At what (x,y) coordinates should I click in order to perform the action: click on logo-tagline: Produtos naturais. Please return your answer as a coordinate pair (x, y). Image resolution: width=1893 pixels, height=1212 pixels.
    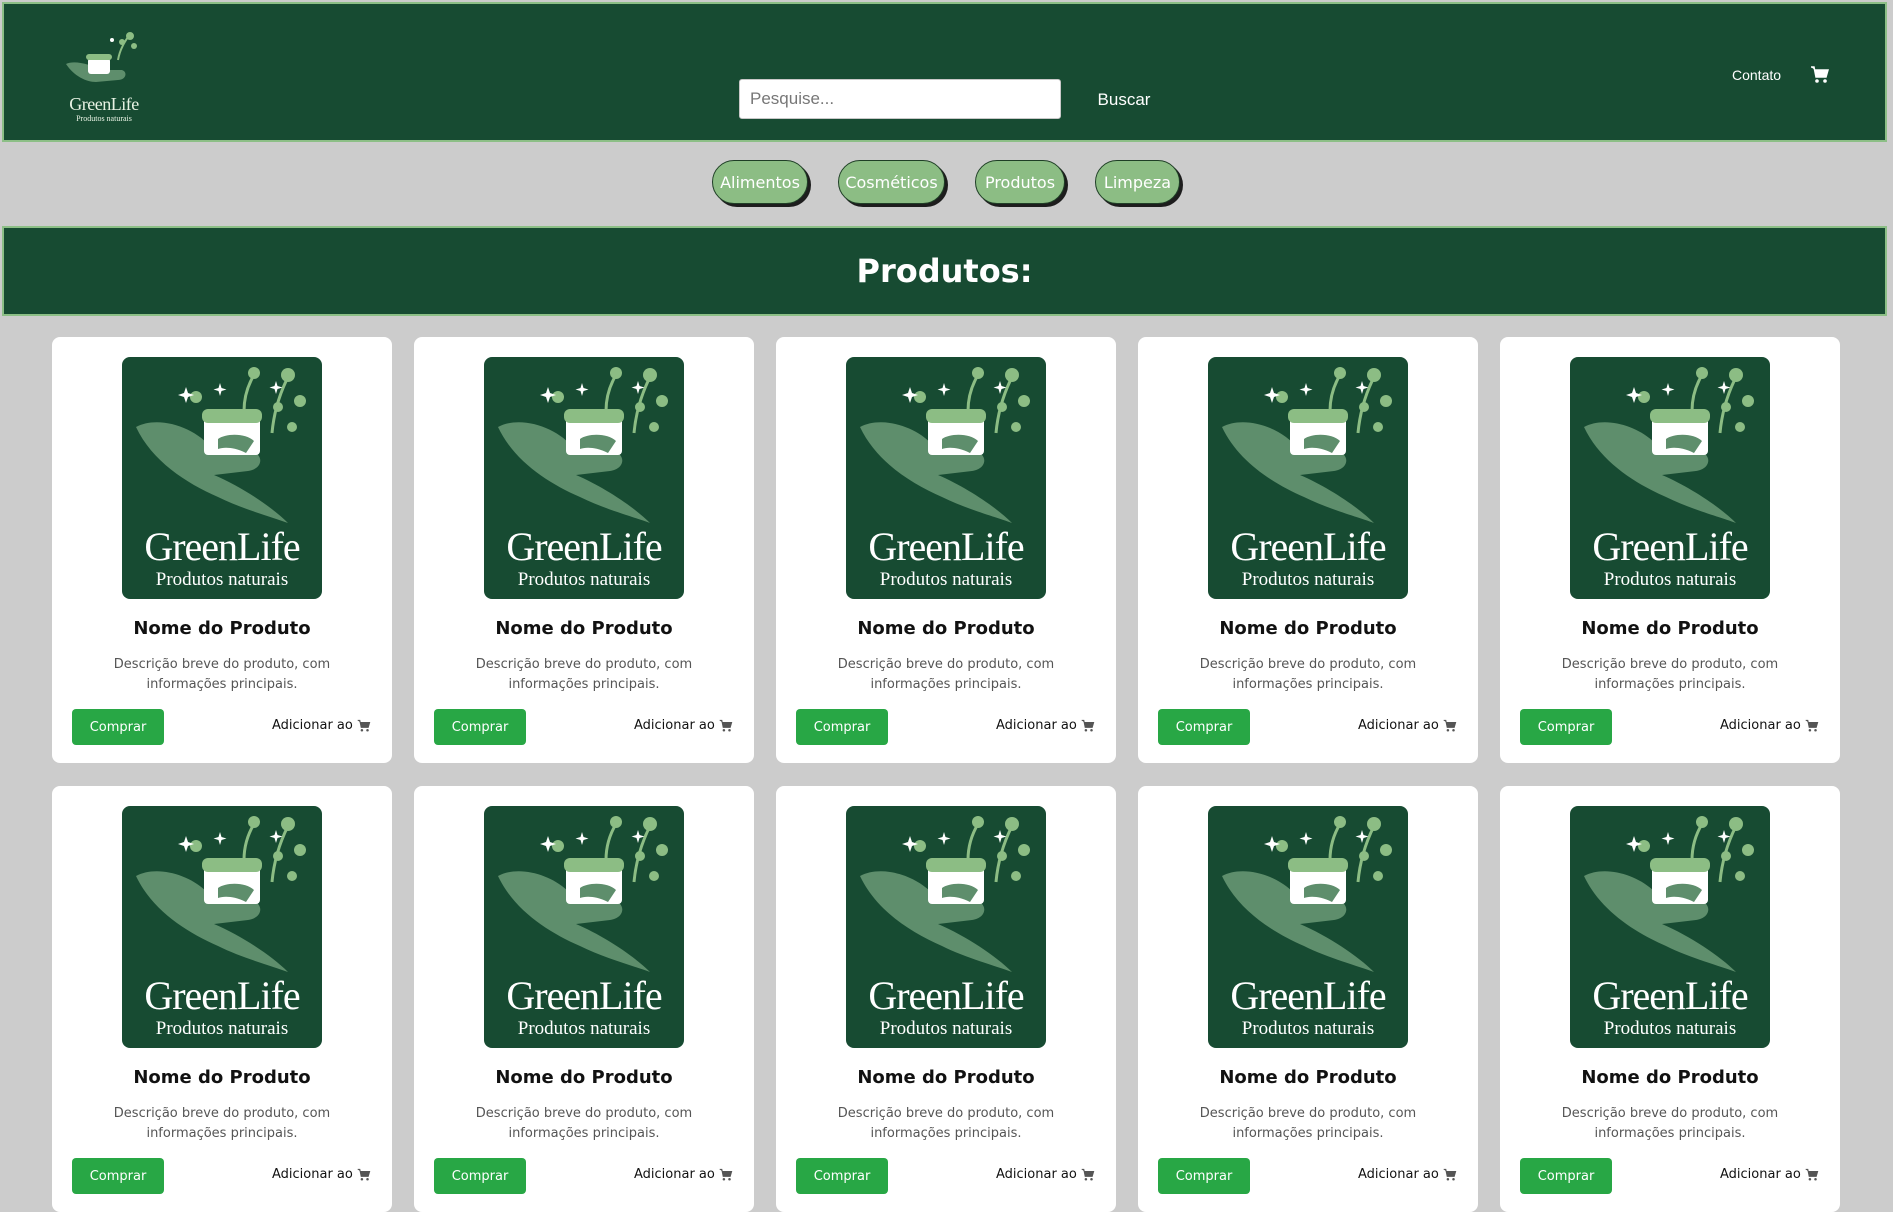
    Looking at the image, I should click on (104, 118).